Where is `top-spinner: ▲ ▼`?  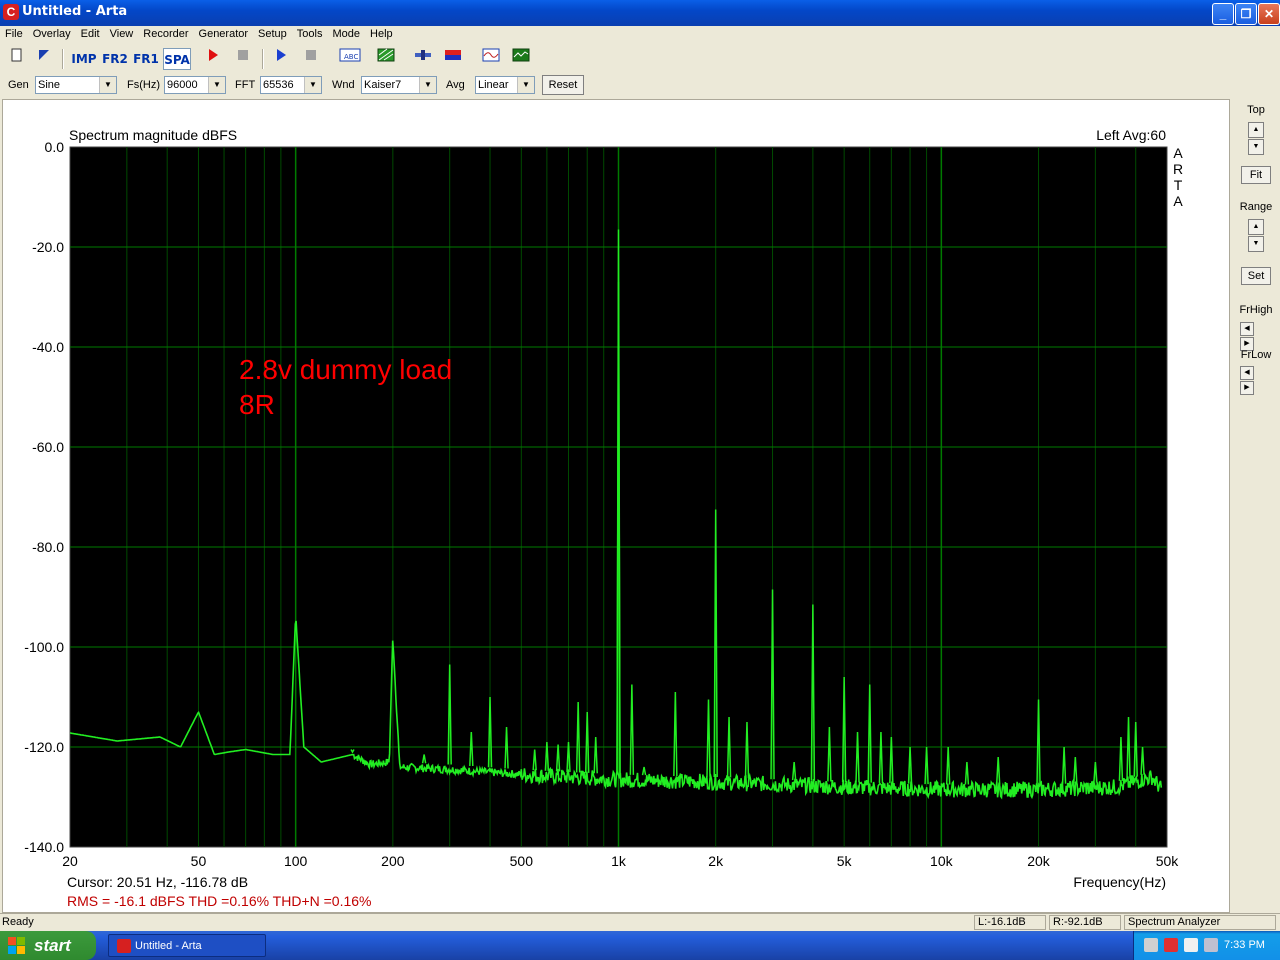
top-spinner: ▲ ▼ is located at coordinates (1256, 138).